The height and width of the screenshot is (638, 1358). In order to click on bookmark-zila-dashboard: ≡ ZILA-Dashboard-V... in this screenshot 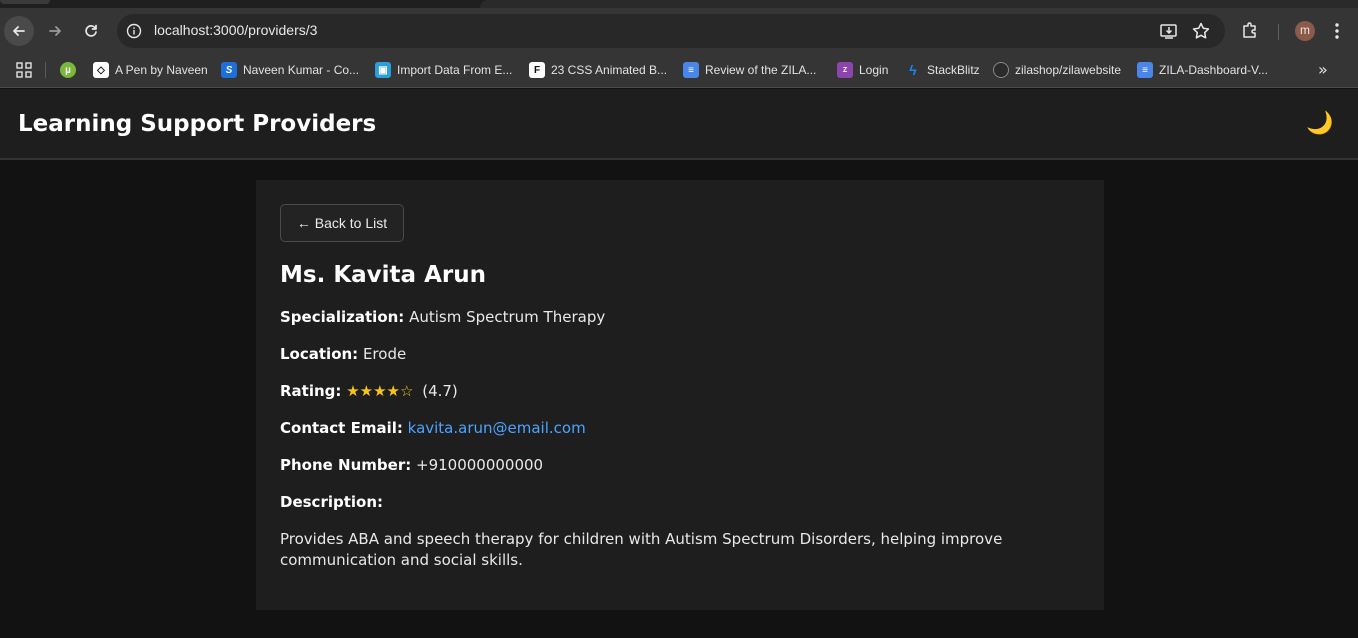, I will do `click(1202, 70)`.